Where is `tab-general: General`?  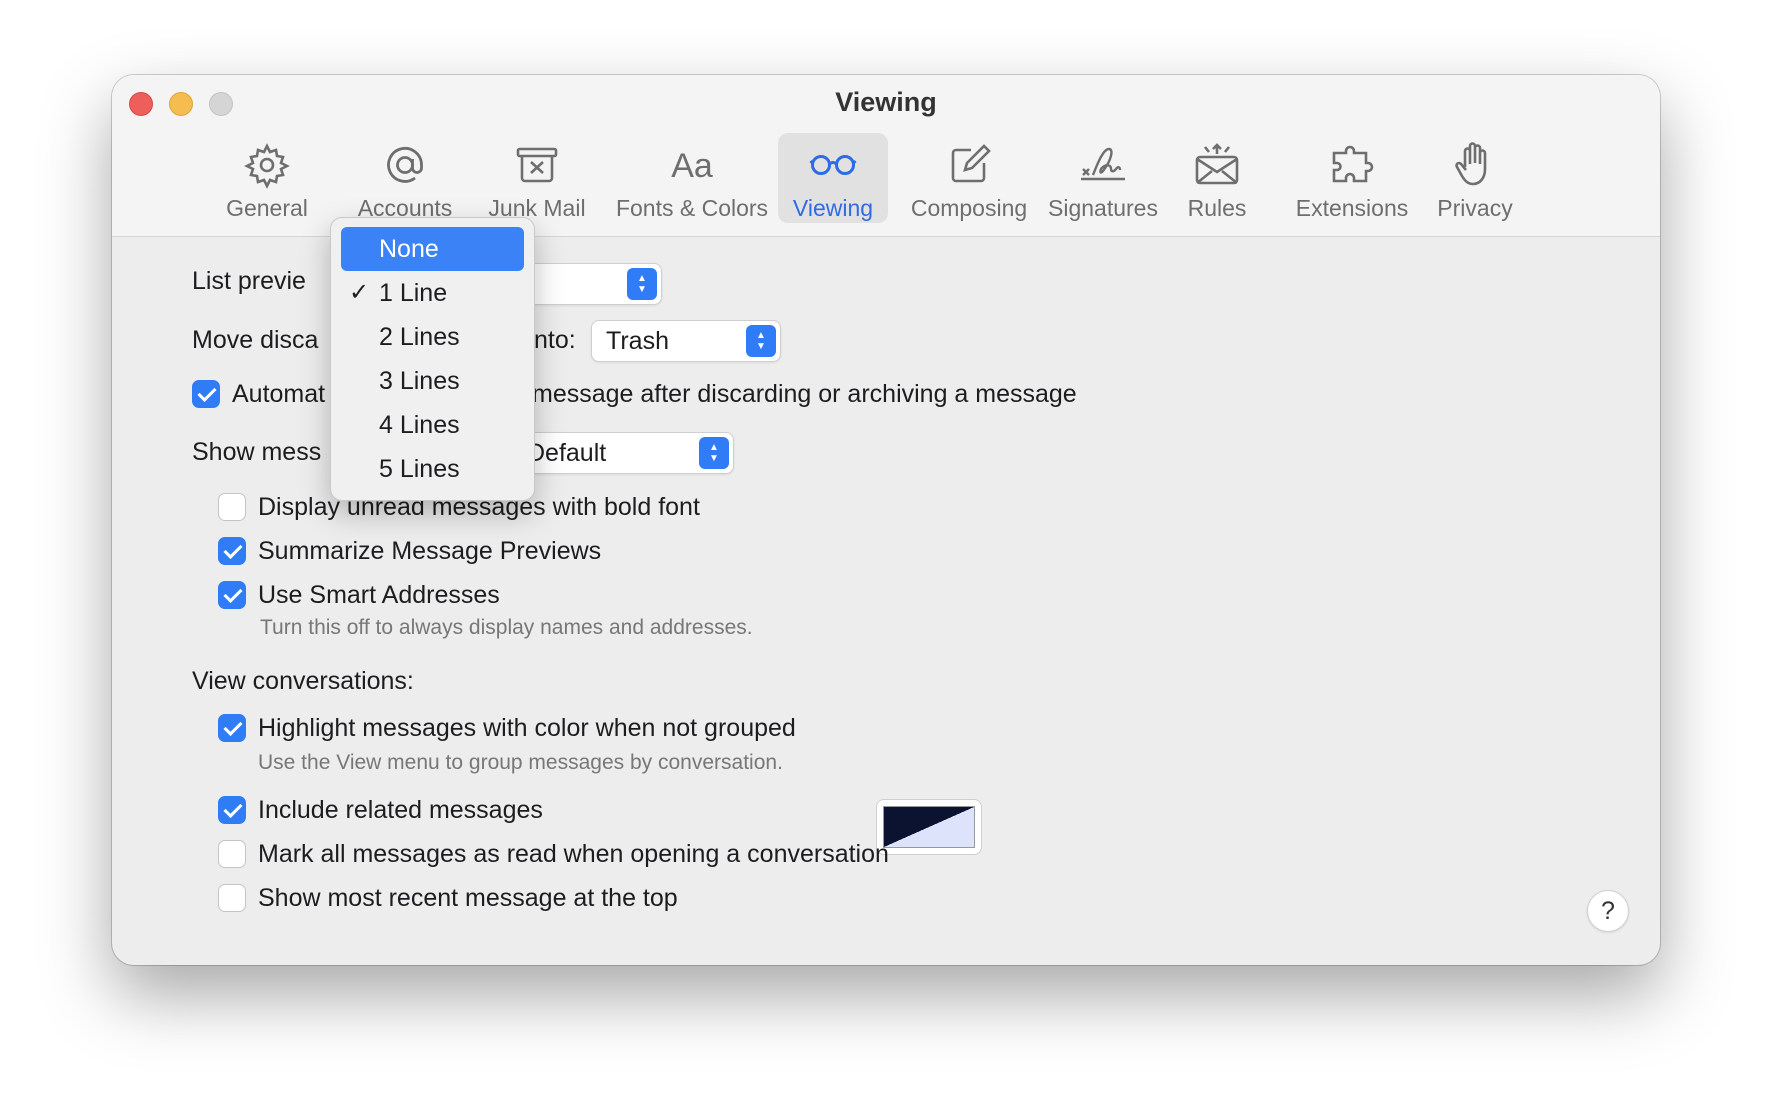 tab-general: General is located at coordinates (267, 178).